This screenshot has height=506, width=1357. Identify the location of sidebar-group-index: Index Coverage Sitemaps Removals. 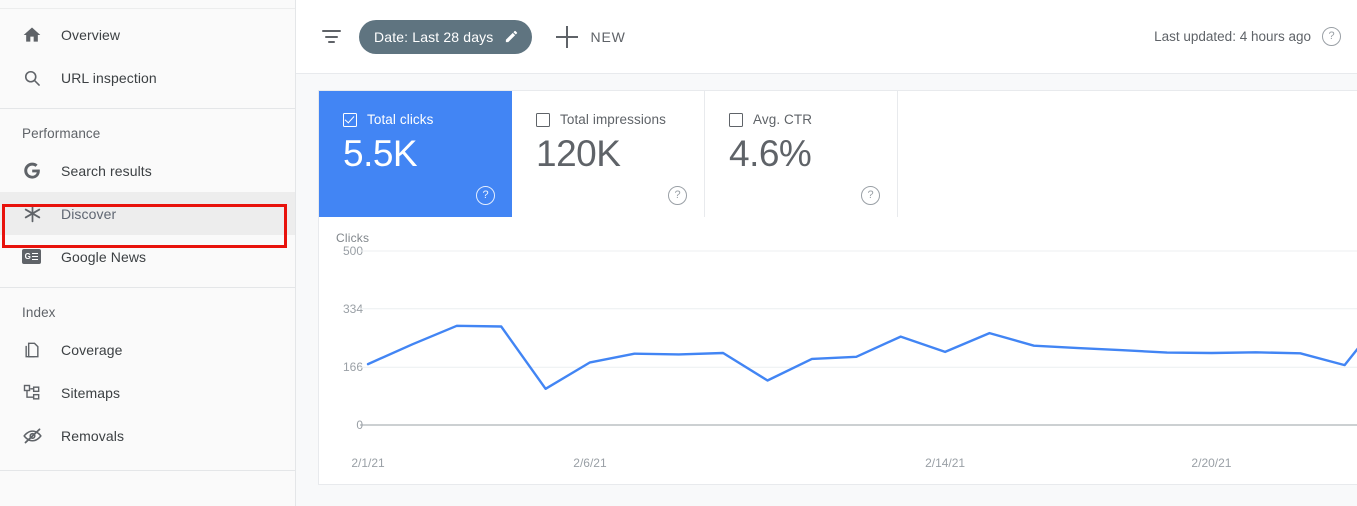
(147, 374).